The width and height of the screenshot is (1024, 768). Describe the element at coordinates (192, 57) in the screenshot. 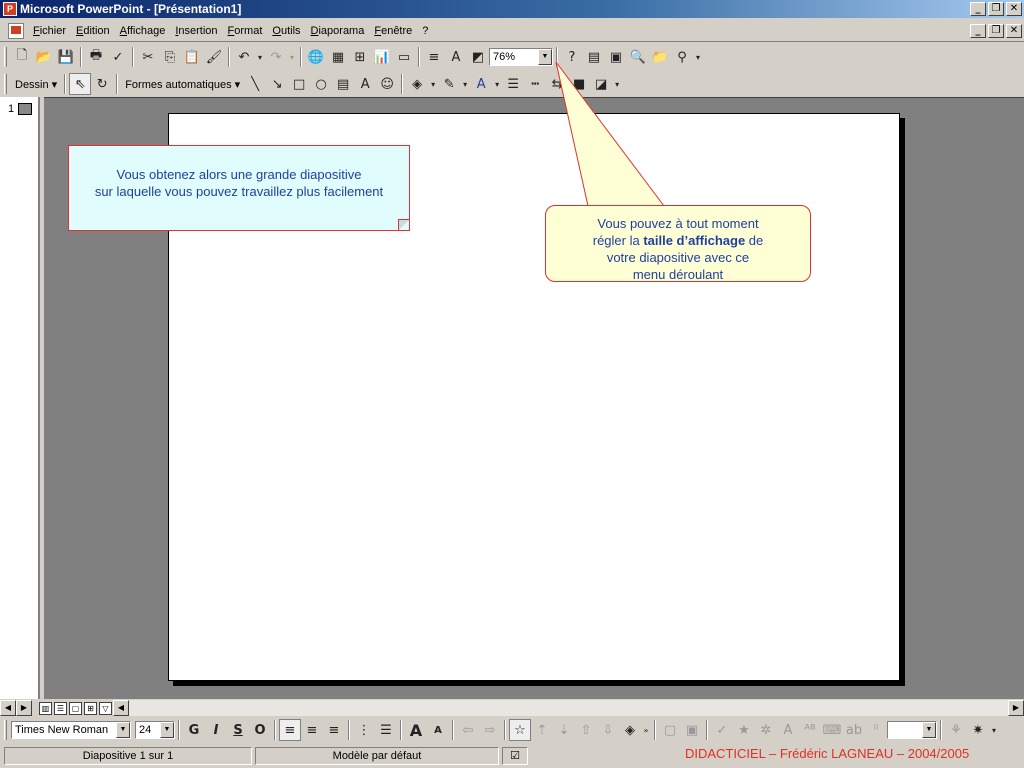

I see `paste-icon: 📋` at that location.